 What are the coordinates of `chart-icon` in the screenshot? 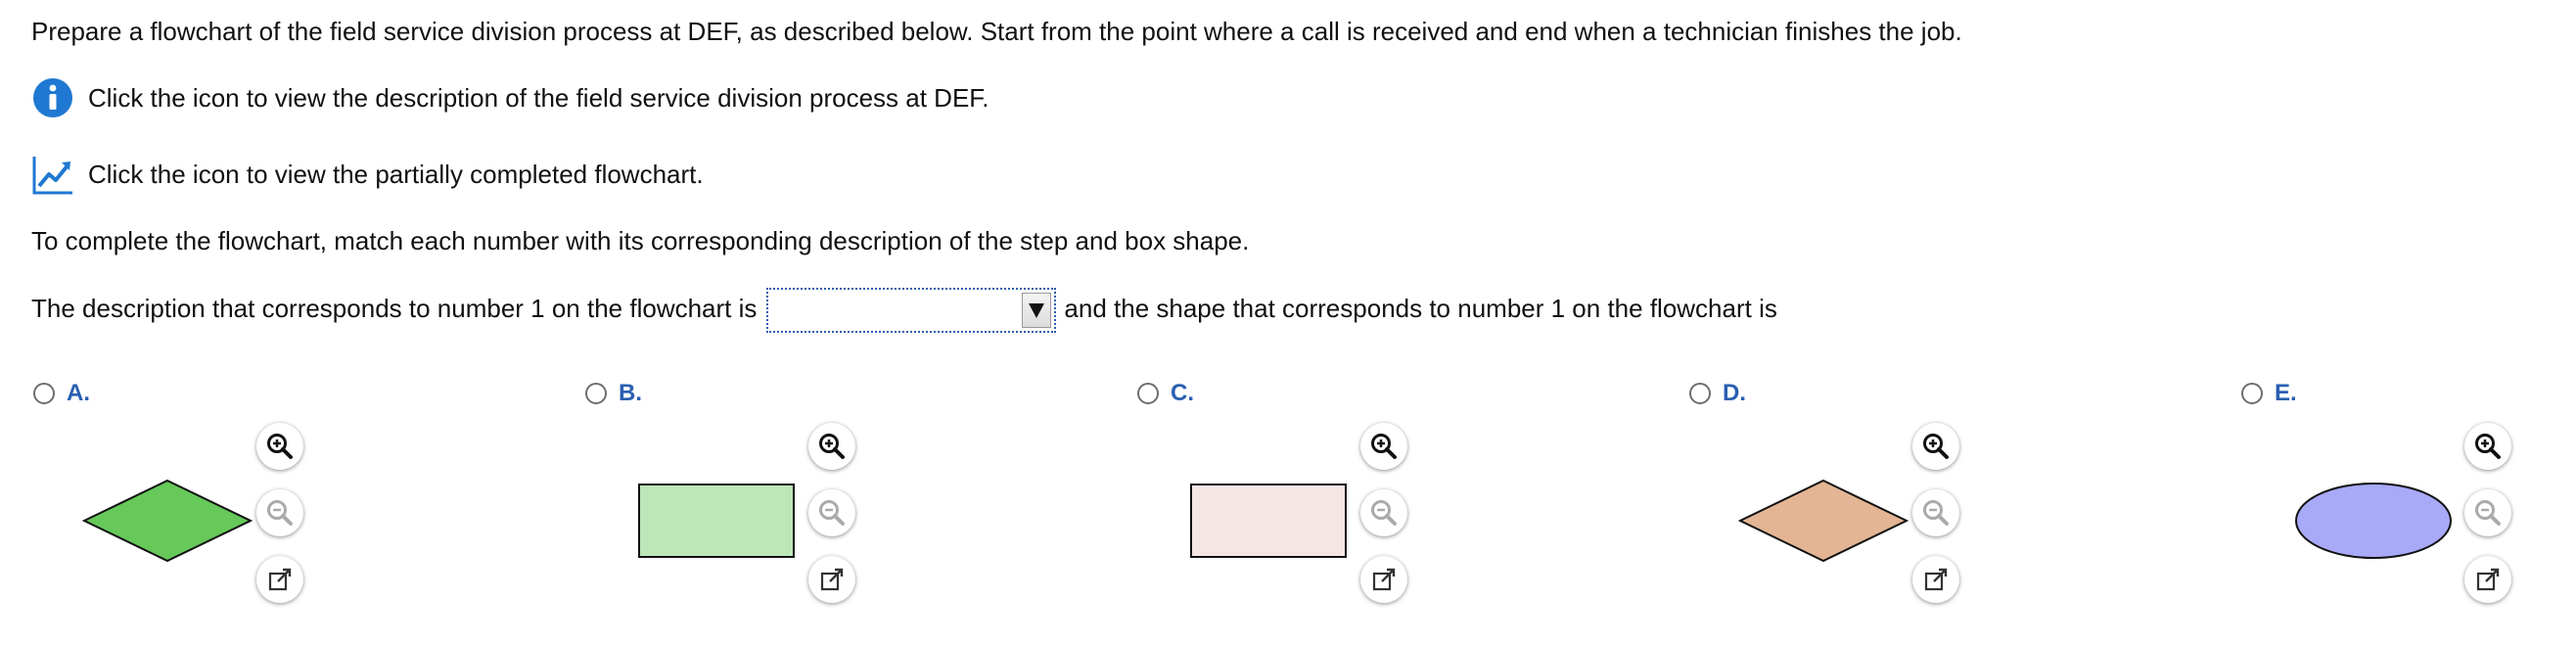 It's located at (53, 174).